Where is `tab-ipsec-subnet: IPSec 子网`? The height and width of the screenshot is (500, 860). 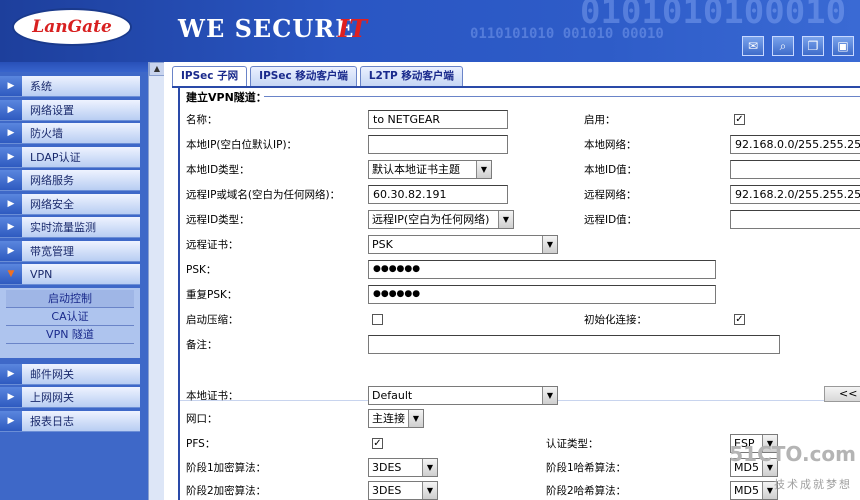 tab-ipsec-subnet: IPSec 子网 is located at coordinates (210, 76).